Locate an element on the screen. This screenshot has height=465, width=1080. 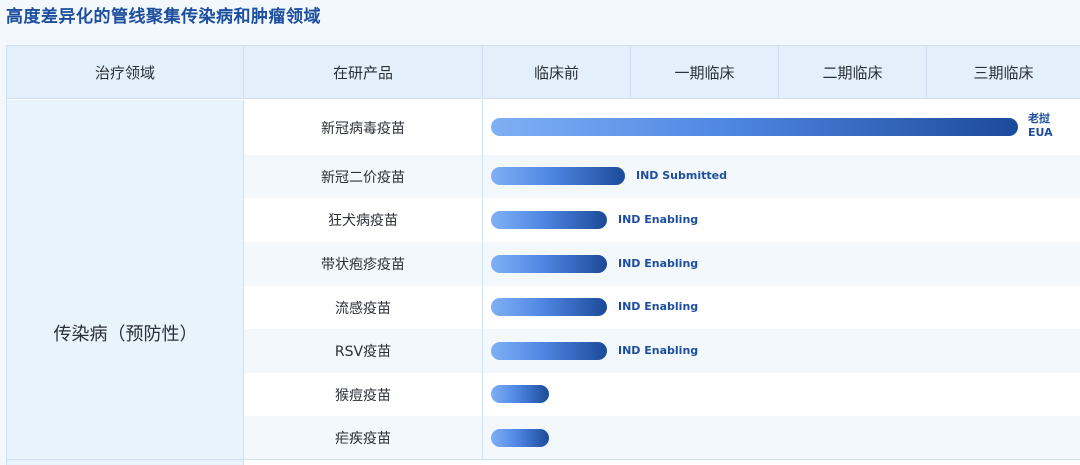
header-stage-preclinical: 临床前 is located at coordinates (557, 72).